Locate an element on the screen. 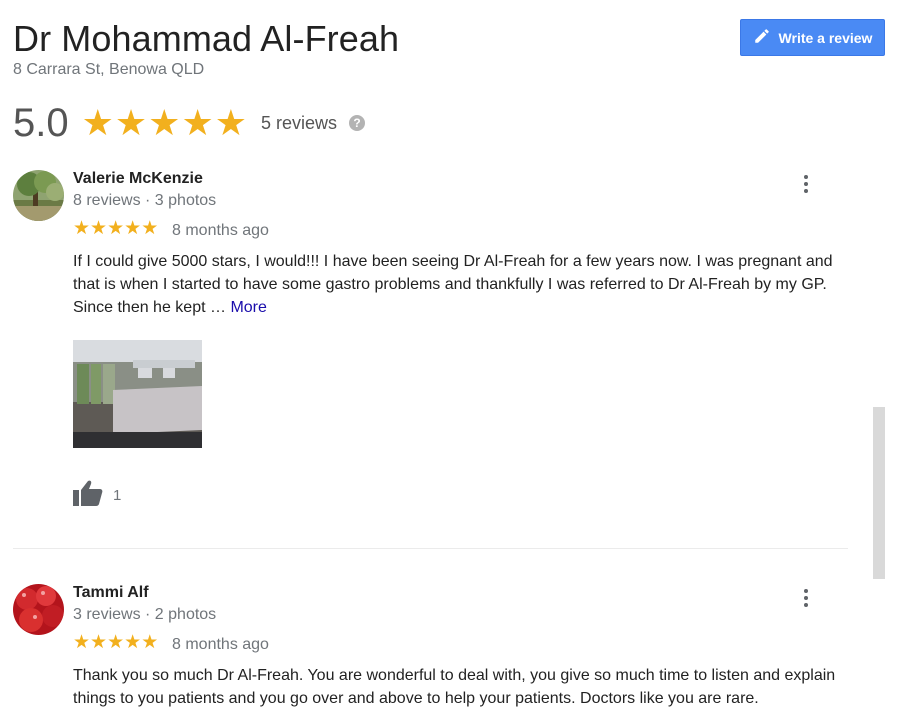 The width and height of the screenshot is (900, 716). more-link: More is located at coordinates (248, 307).